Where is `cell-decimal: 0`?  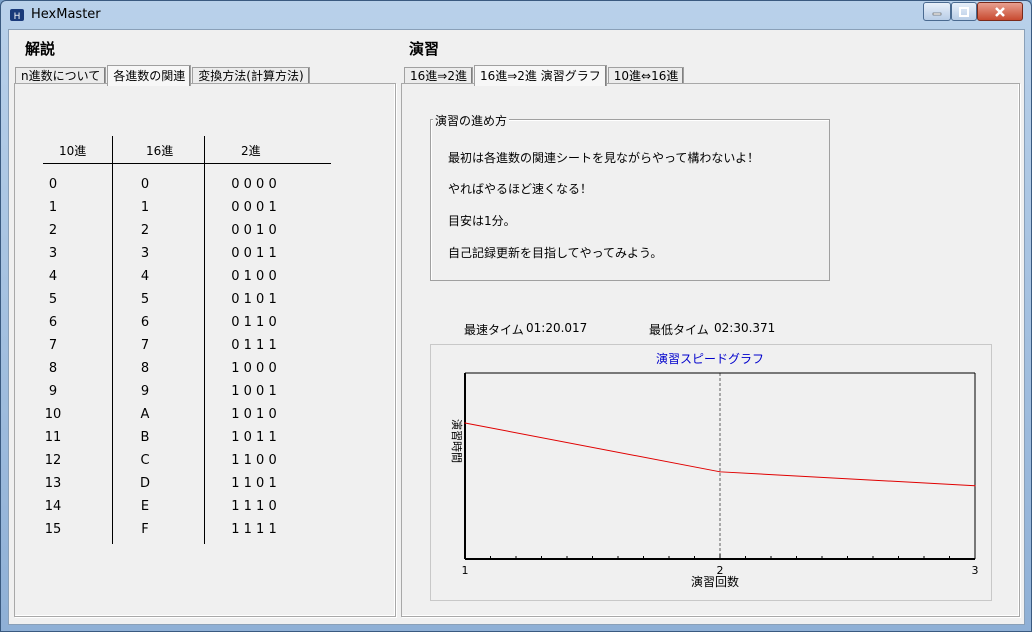
cell-decimal: 0 is located at coordinates (53, 184).